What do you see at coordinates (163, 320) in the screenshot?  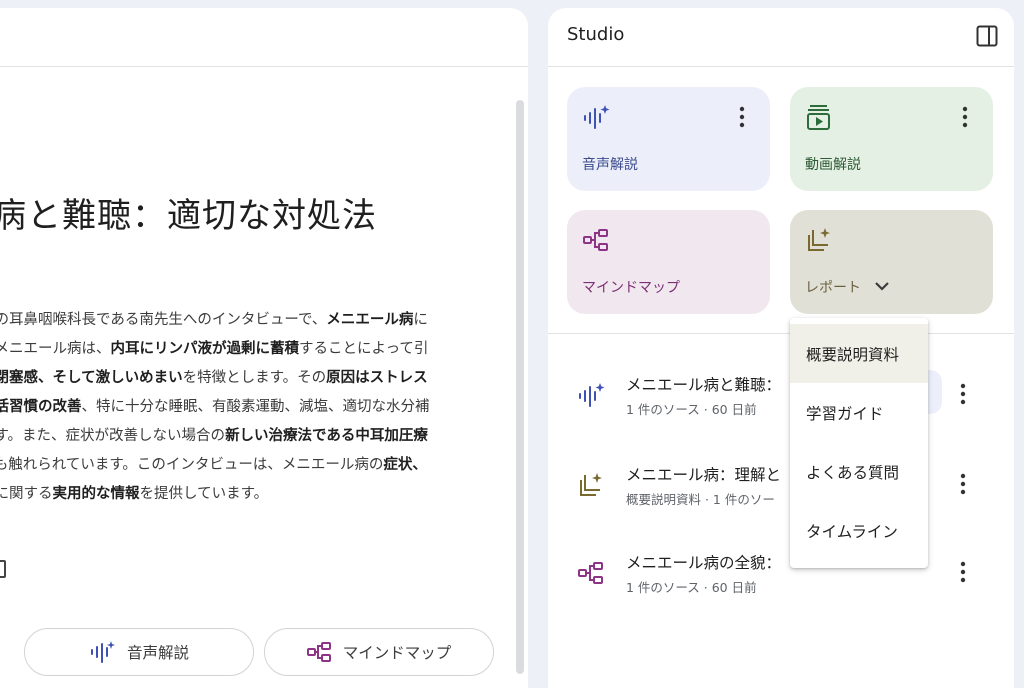 I see `summary-text: ーの耳鼻咽喉科長である南先生へのインタビューで、` at bounding box center [163, 320].